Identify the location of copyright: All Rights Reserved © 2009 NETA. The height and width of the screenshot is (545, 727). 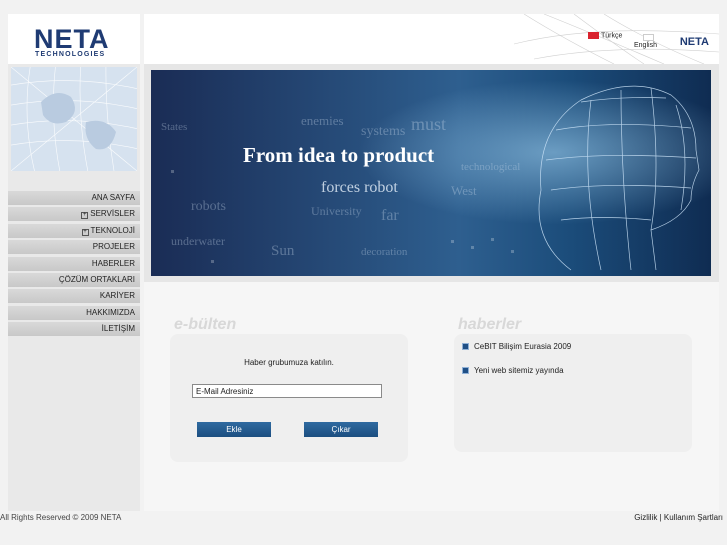
(61, 517).